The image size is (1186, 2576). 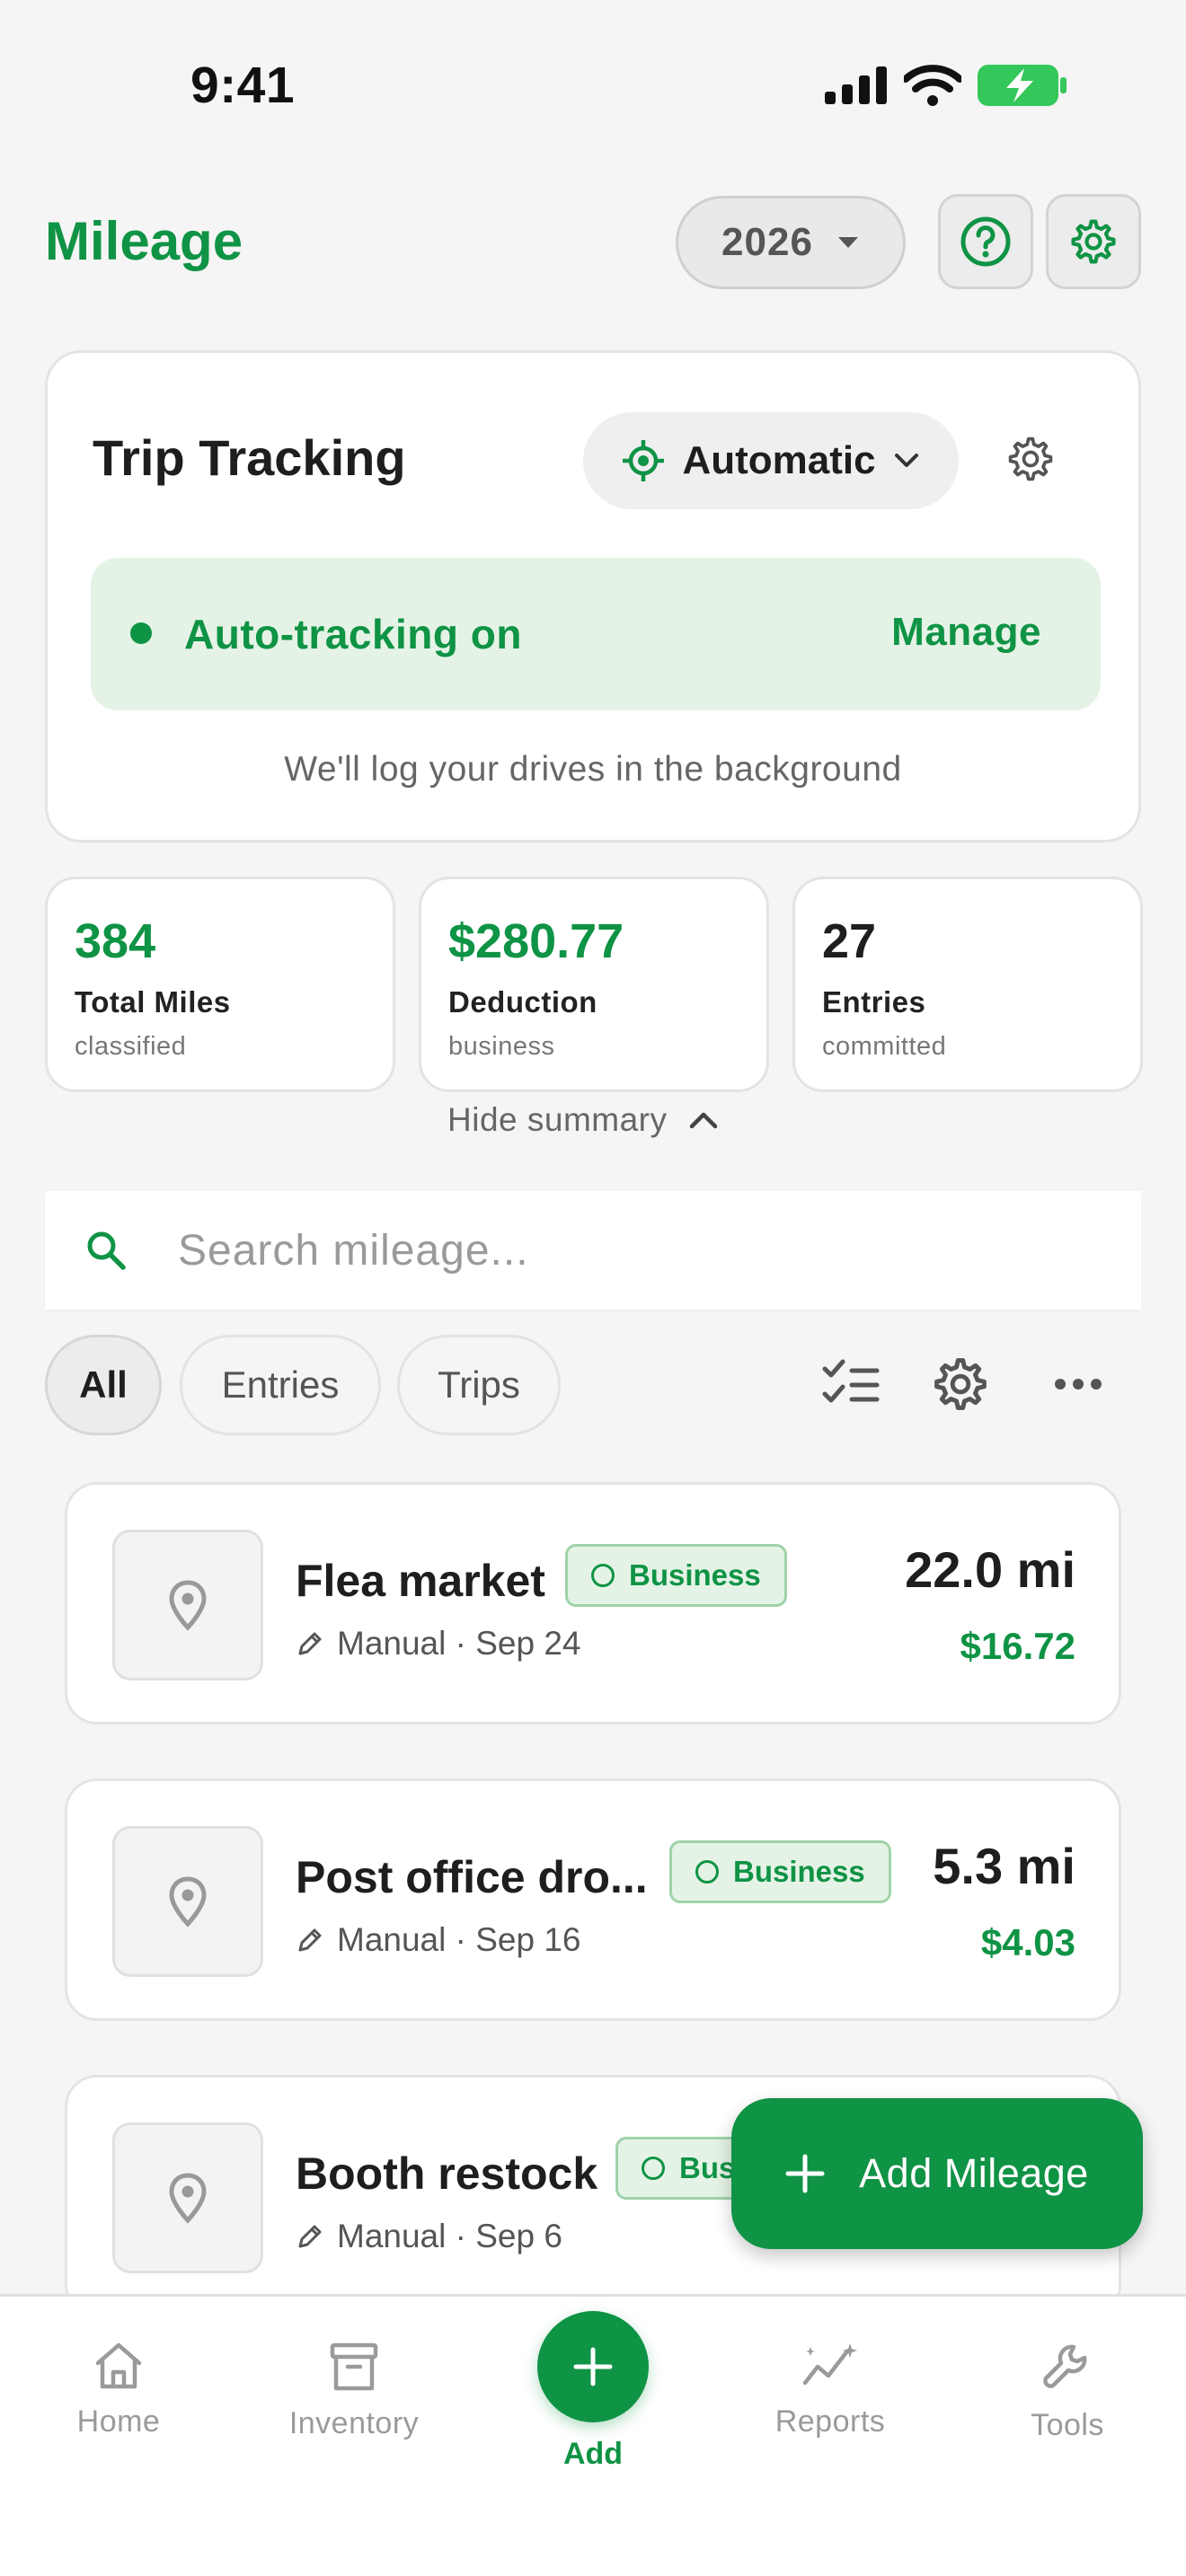 I want to click on auto-tracking-status: Auto-tracking on Manage, so click(x=596, y=634).